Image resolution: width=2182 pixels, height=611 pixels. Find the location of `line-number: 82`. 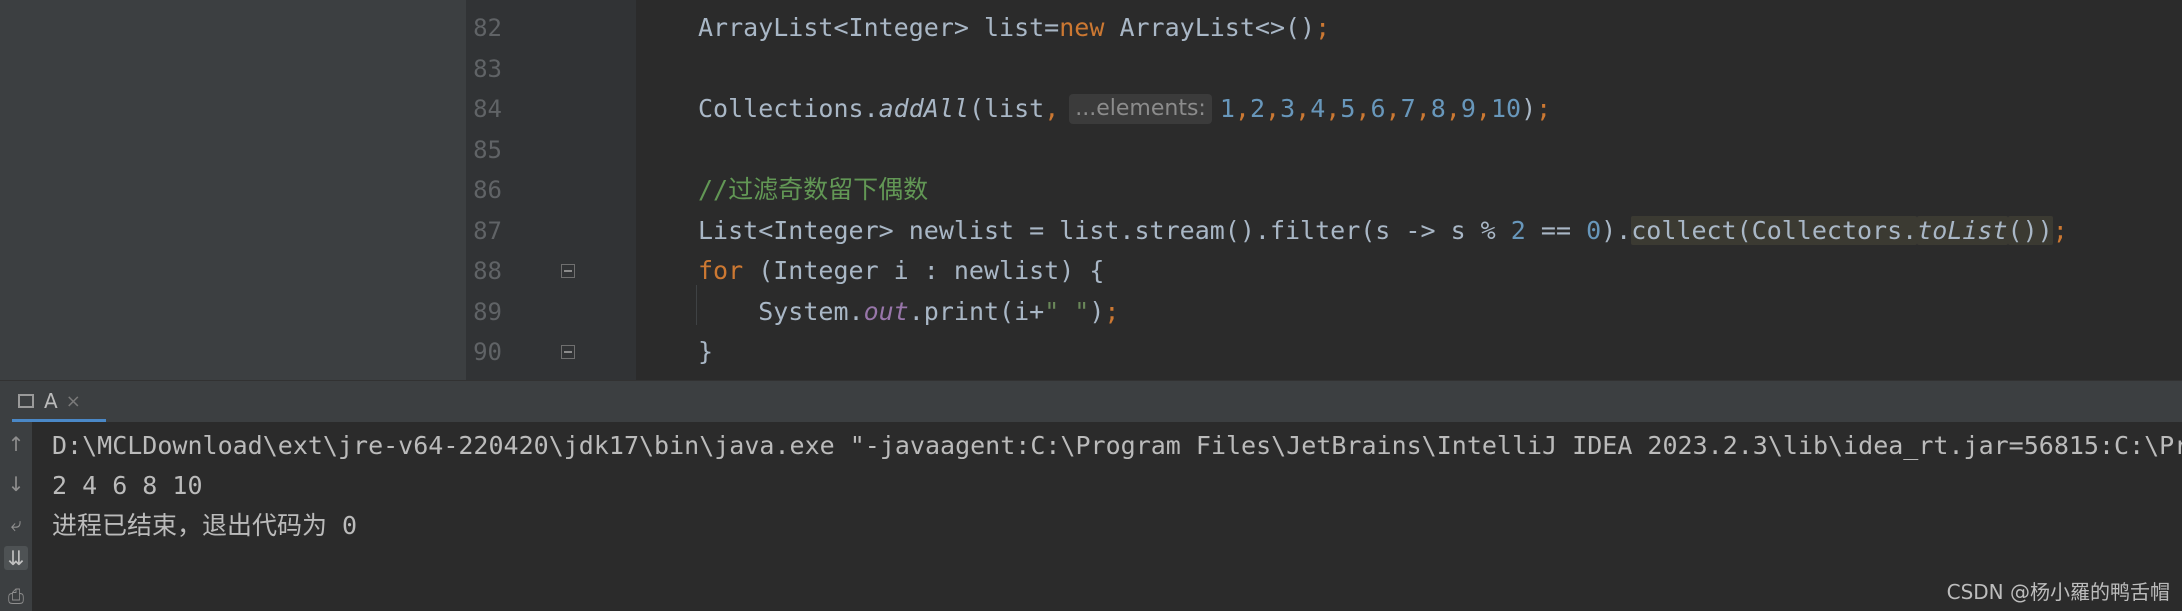

line-number: 82 is located at coordinates (487, 28).